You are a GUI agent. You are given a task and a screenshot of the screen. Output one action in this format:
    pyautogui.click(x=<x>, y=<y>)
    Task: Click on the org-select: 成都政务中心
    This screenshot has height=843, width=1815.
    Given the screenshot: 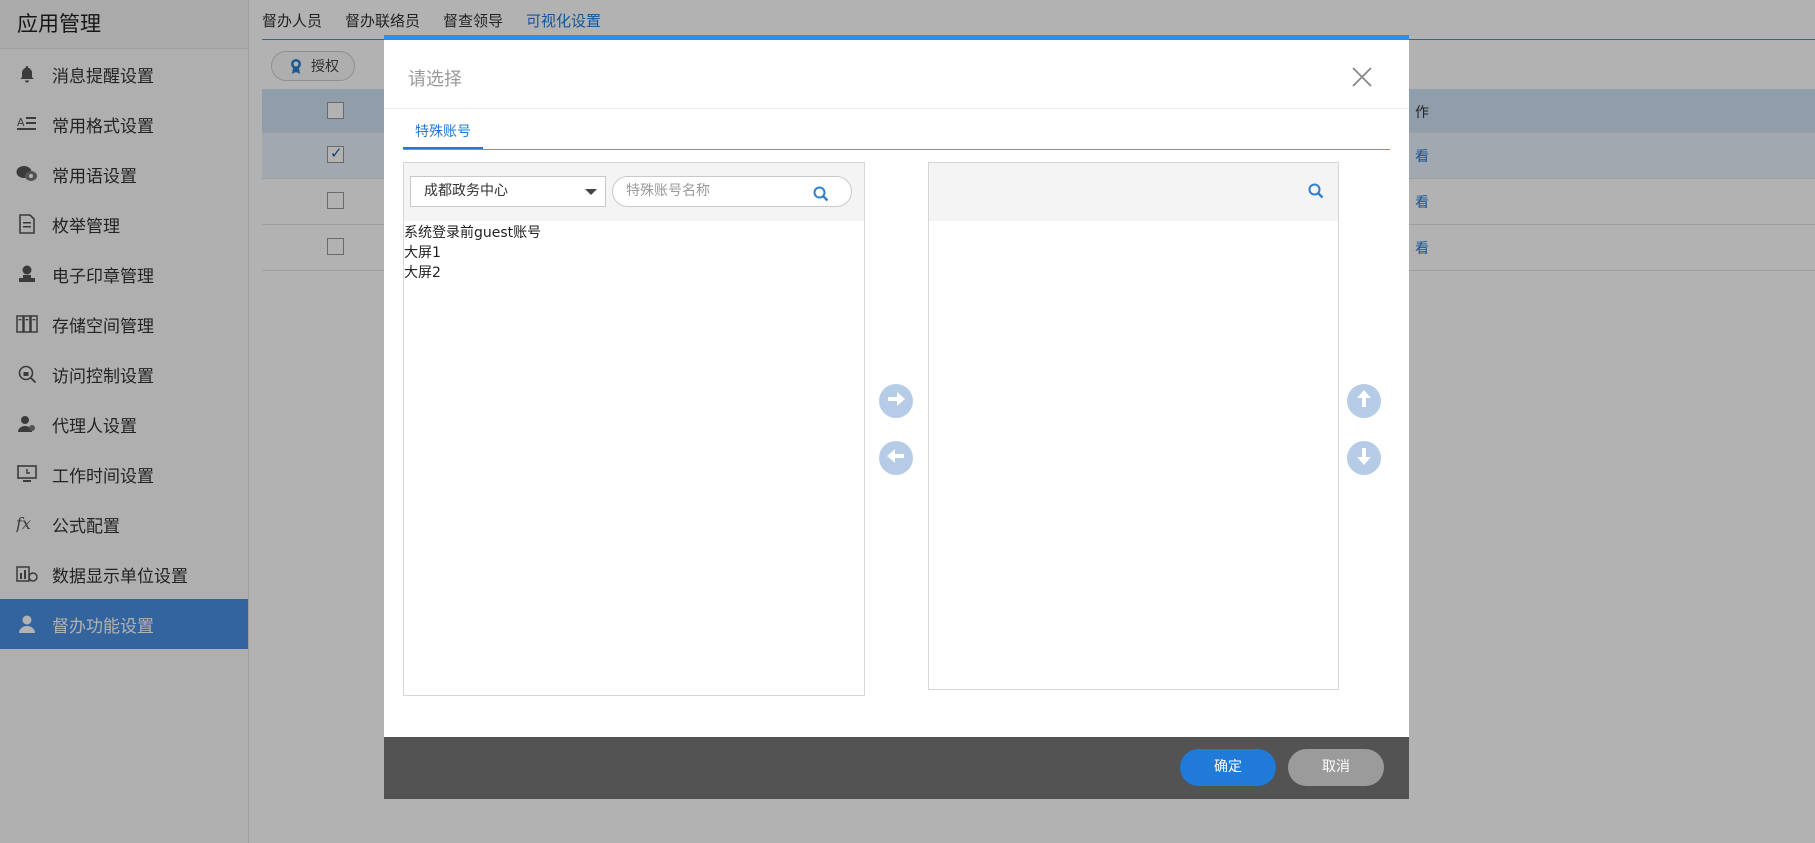 What is the action you would take?
    pyautogui.click(x=508, y=191)
    